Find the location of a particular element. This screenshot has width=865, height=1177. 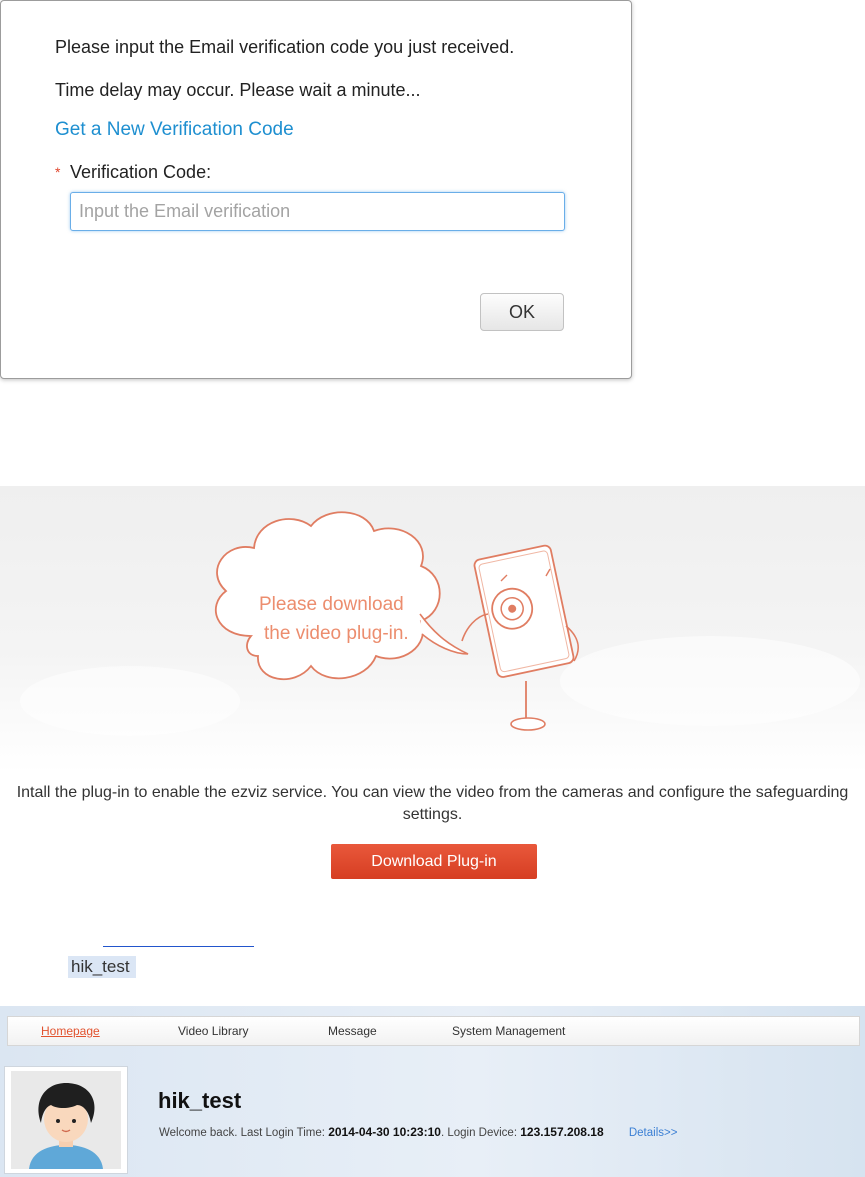

verification-code-label: Verification Code: is located at coordinates (141, 172).